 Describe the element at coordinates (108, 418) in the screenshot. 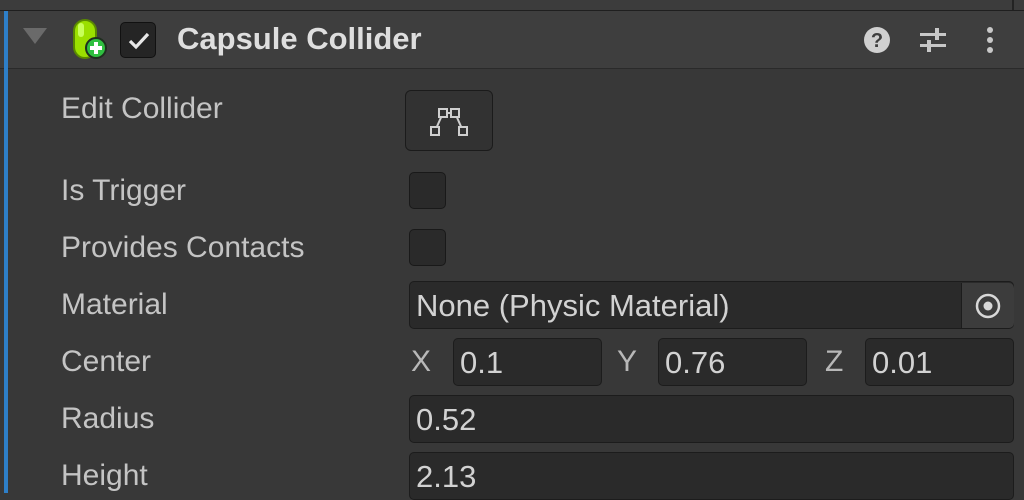

I see `radius-label: Radius` at that location.